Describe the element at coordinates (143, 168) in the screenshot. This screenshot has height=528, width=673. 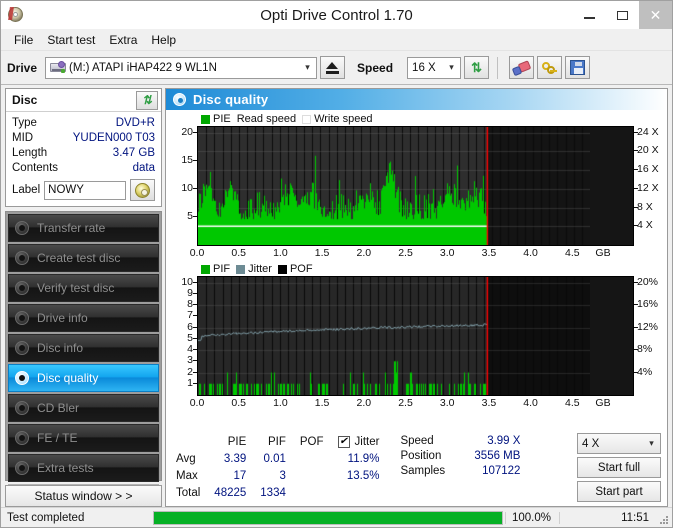
I see `disc-row-contents-value: data` at that location.